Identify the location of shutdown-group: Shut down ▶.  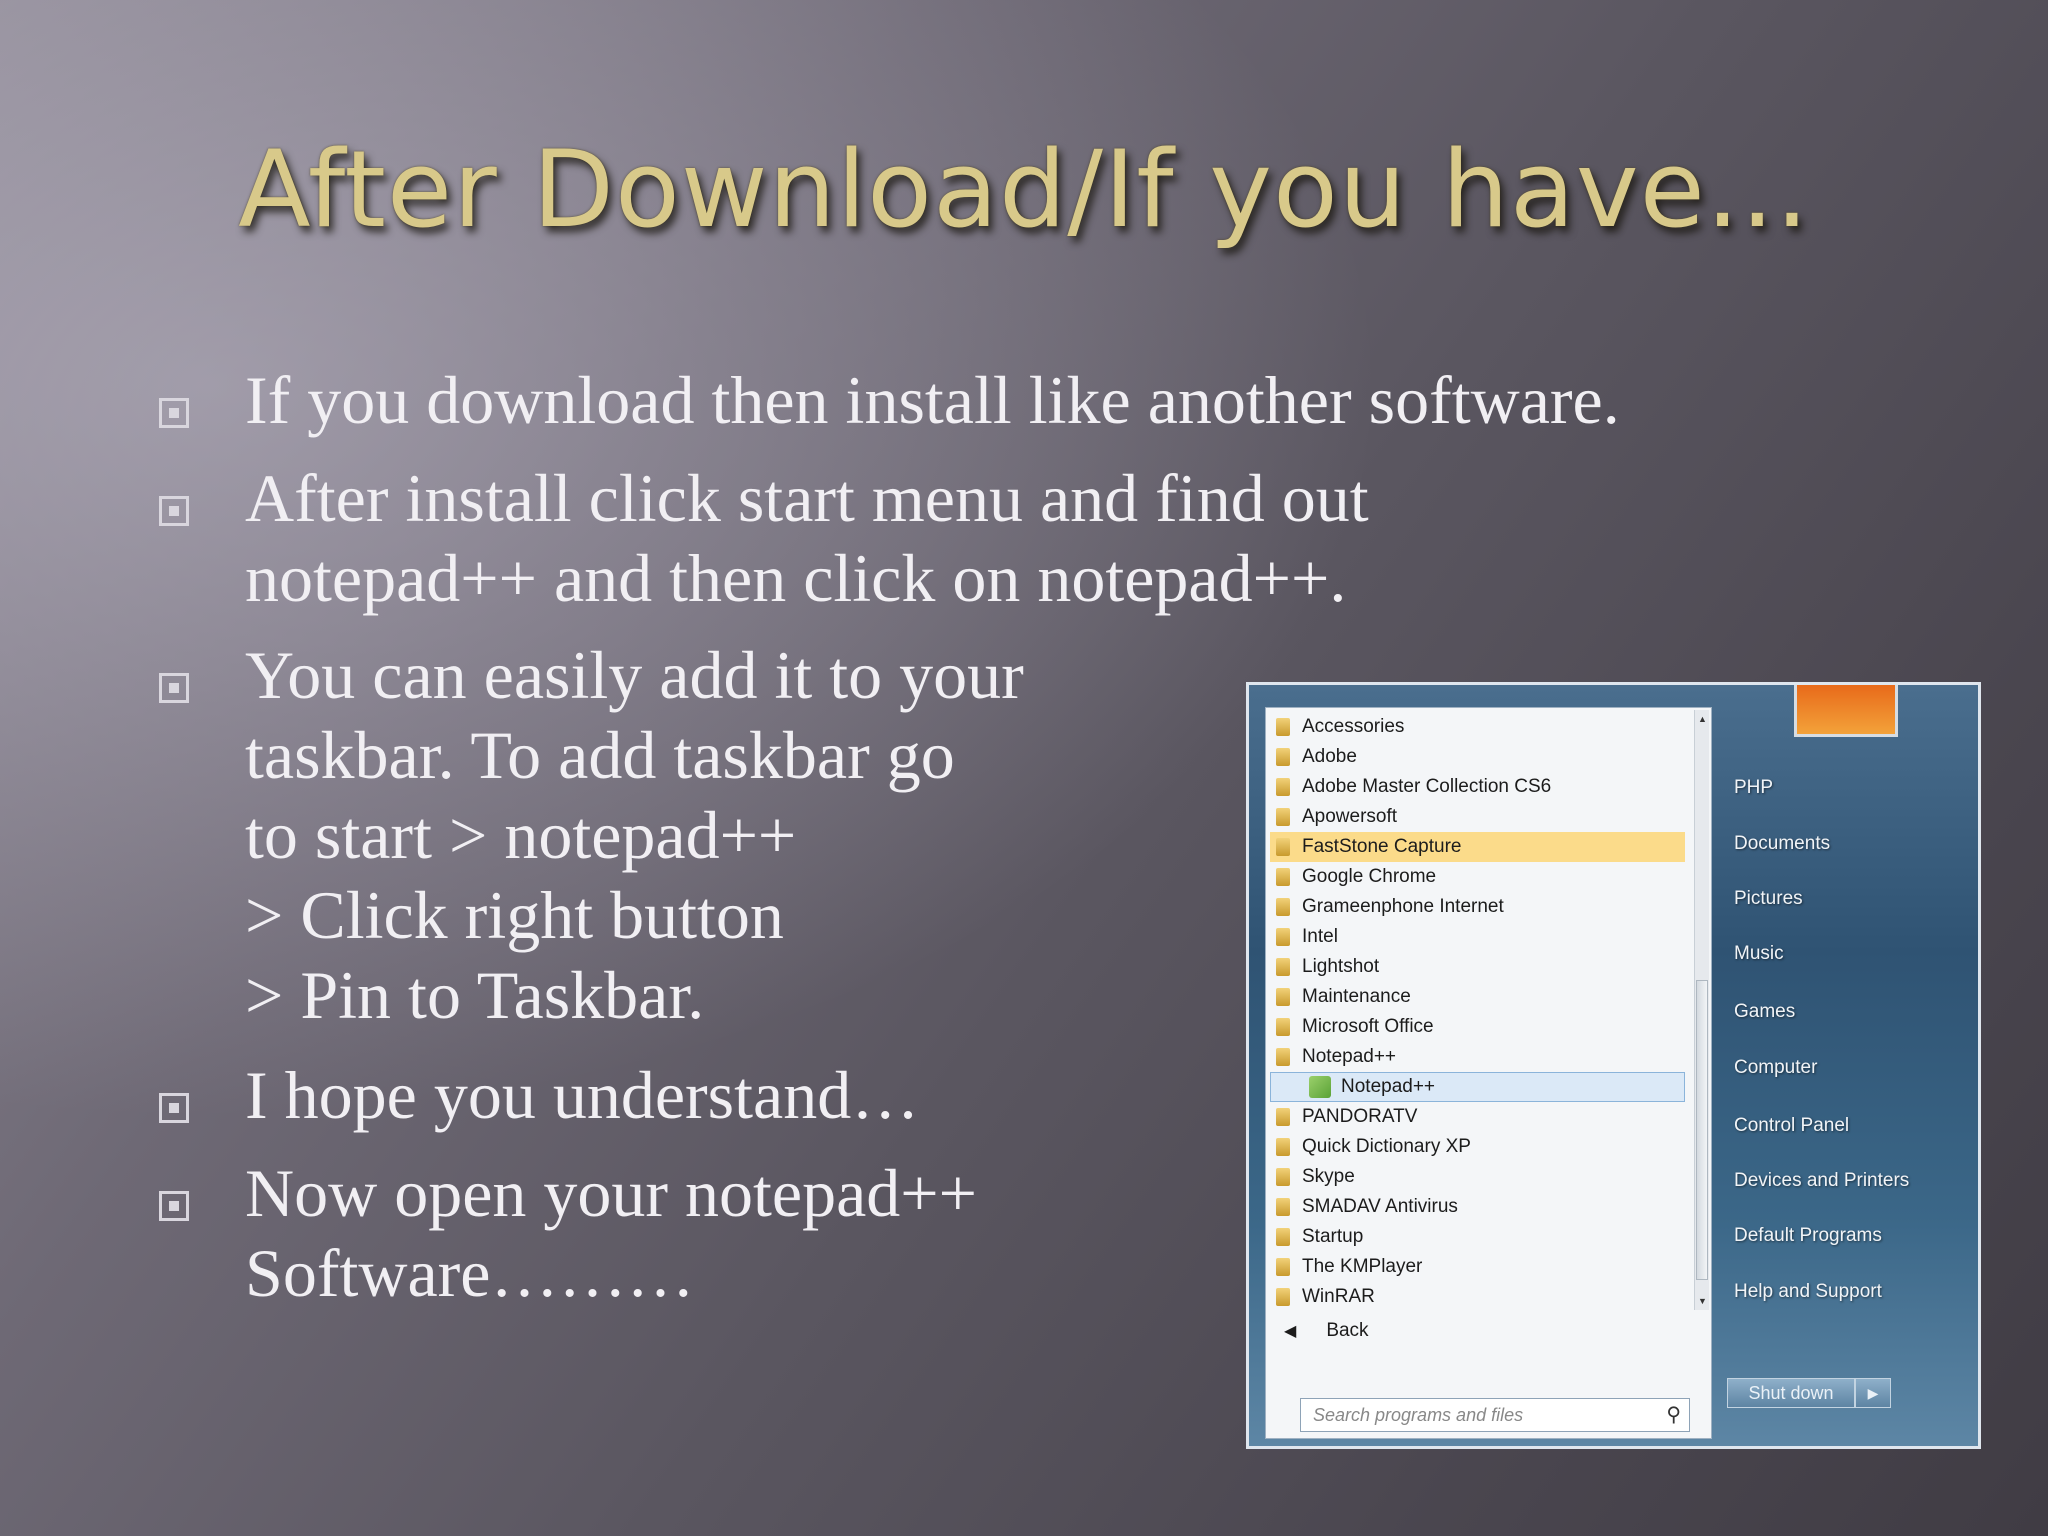
(1811, 1393).